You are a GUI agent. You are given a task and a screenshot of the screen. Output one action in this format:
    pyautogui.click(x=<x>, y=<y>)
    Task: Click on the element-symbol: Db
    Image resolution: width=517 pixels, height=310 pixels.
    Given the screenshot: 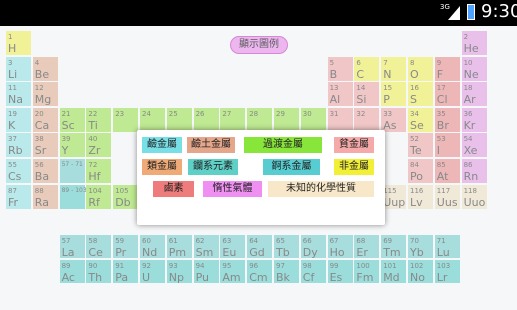 What is the action you would take?
    pyautogui.click(x=123, y=202)
    